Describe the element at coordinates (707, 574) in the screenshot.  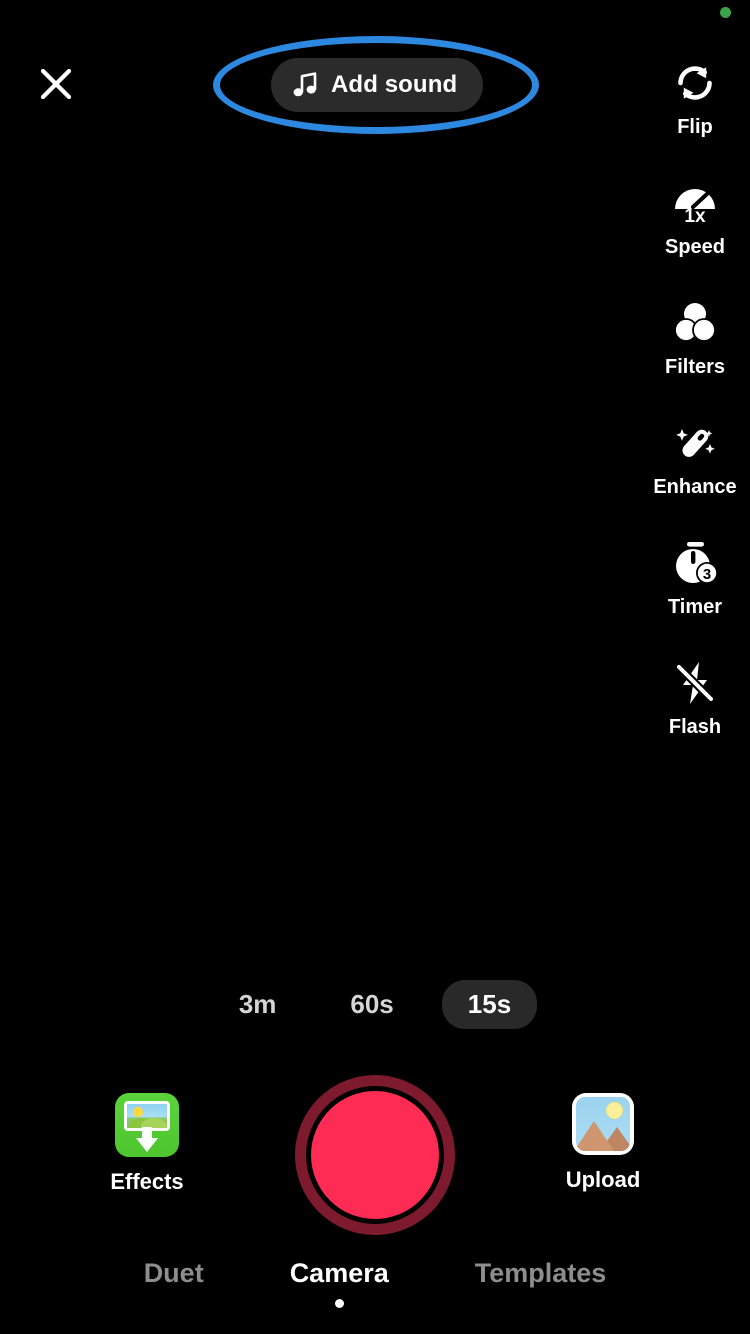
I see `timer-value-text: 3` at that location.